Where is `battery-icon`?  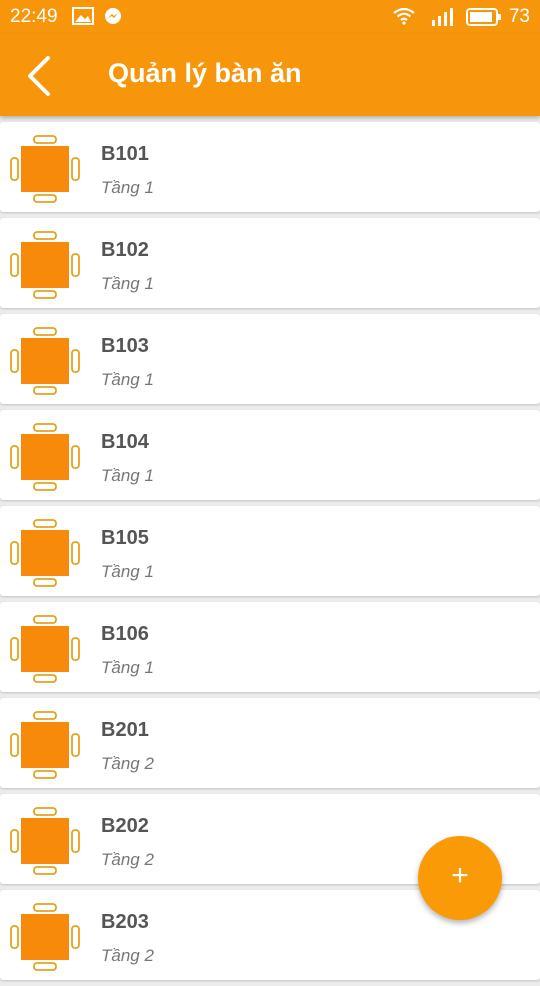 battery-icon is located at coordinates (483, 17).